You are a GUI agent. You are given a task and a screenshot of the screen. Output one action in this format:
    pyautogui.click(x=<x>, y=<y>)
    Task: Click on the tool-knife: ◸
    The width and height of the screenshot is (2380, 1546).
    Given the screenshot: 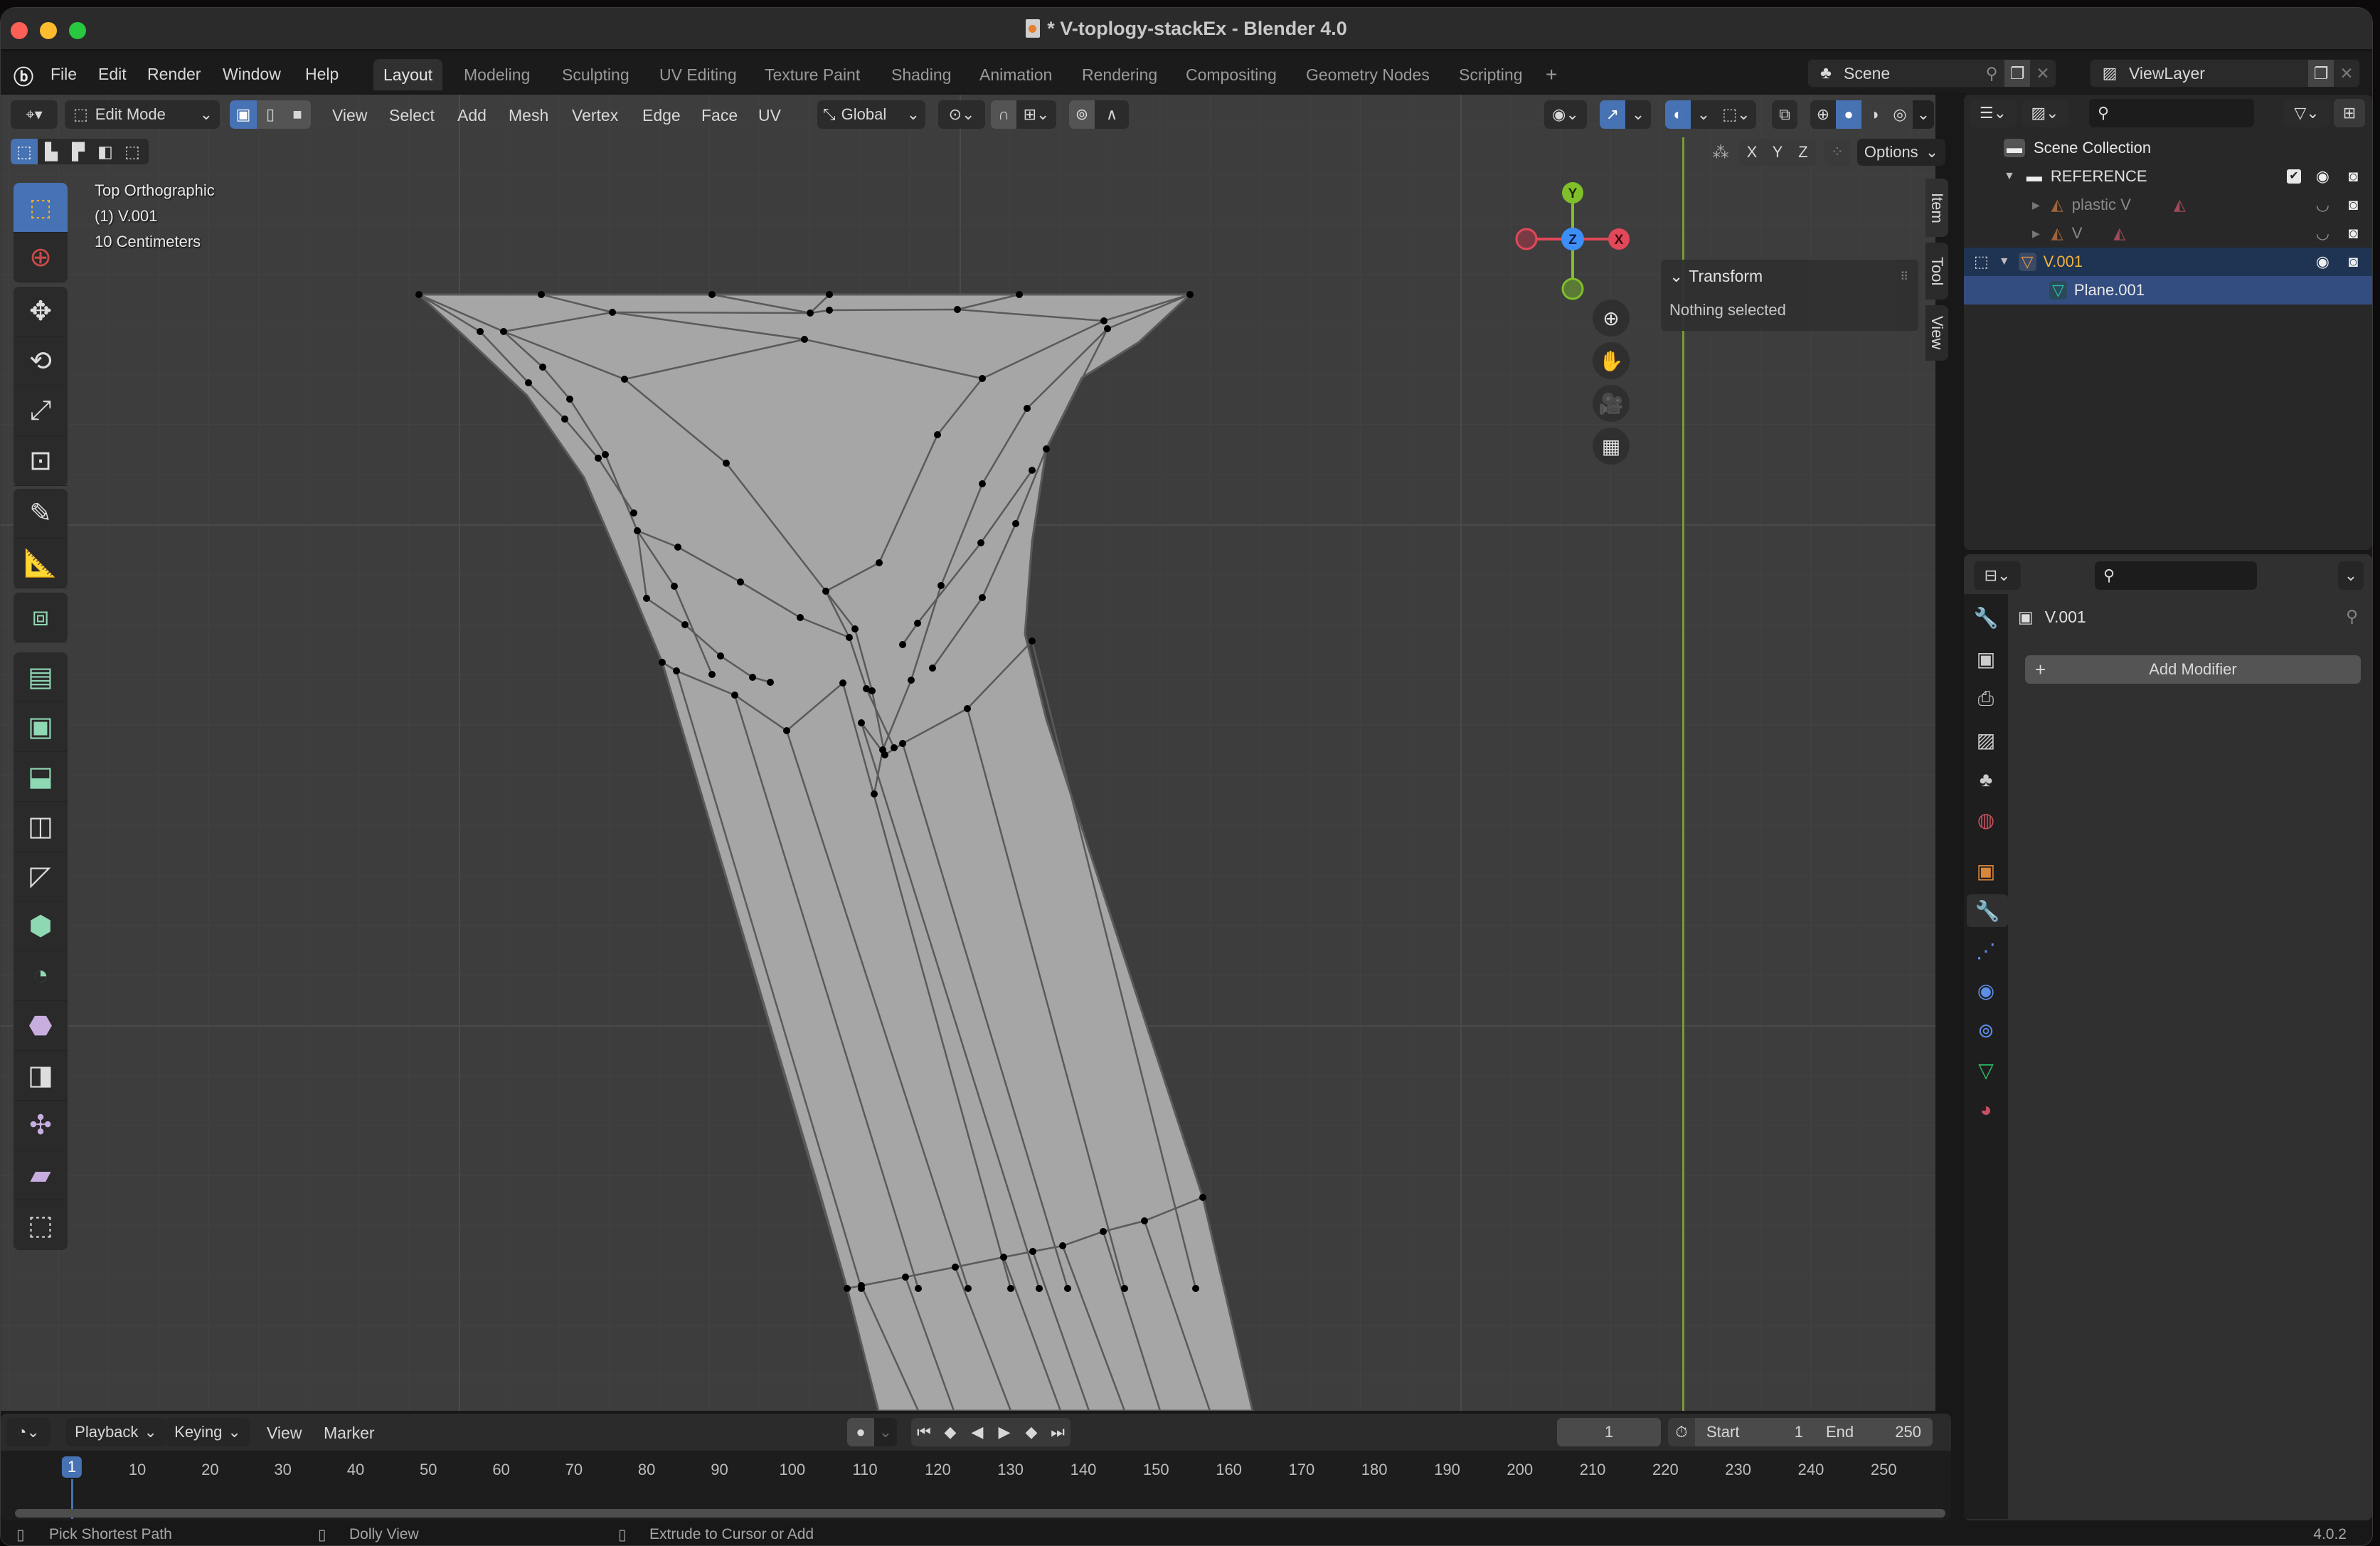 What is the action you would take?
    pyautogui.click(x=41, y=877)
    